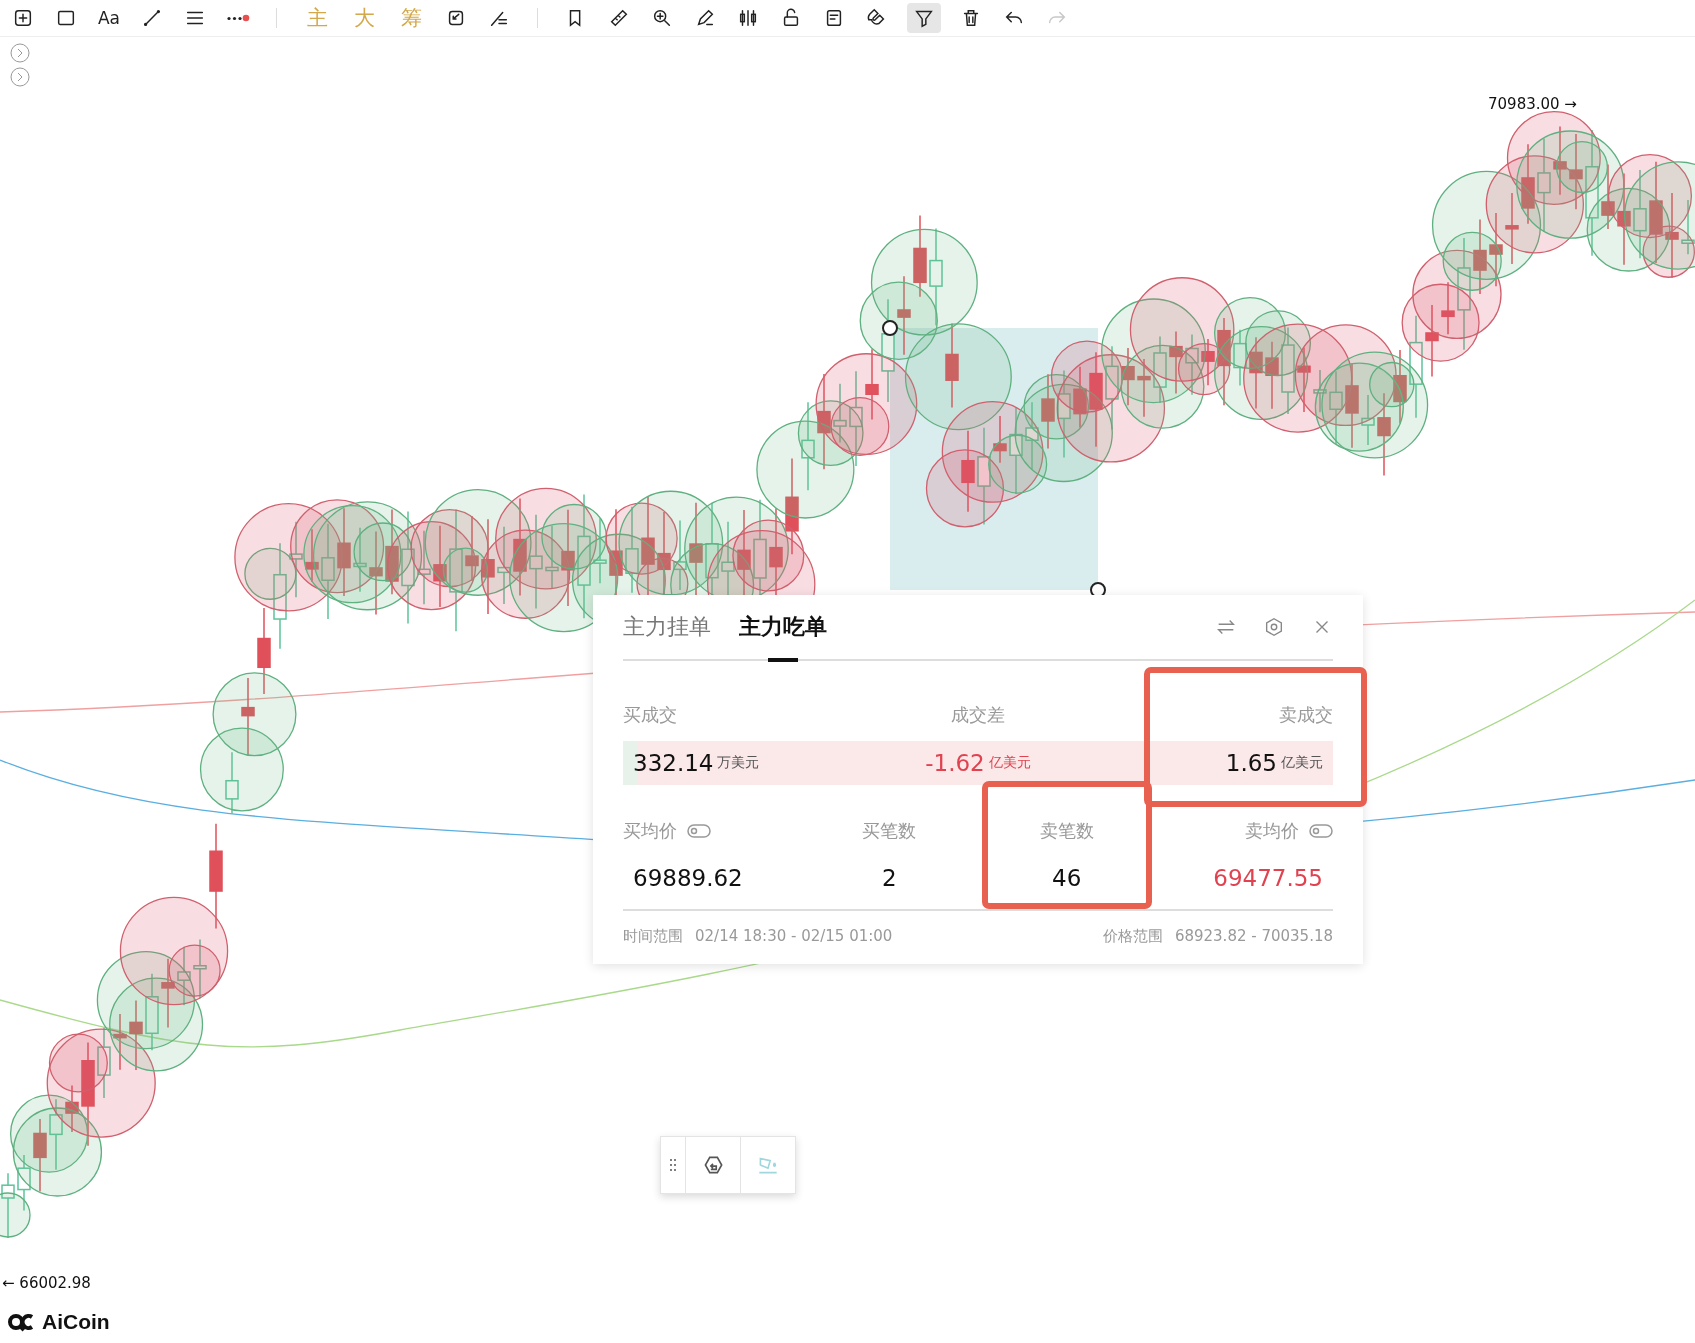 This screenshot has height=1343, width=1695. I want to click on stat-label: 卖均价, so click(1272, 831).